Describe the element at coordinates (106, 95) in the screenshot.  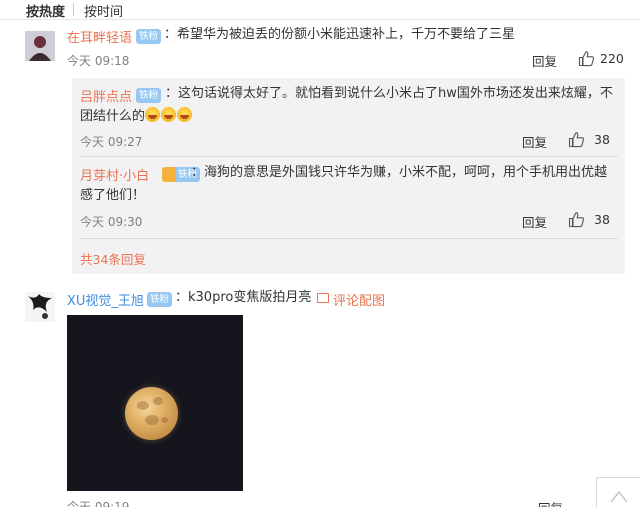
I see `reply-username: 吕胖点点` at that location.